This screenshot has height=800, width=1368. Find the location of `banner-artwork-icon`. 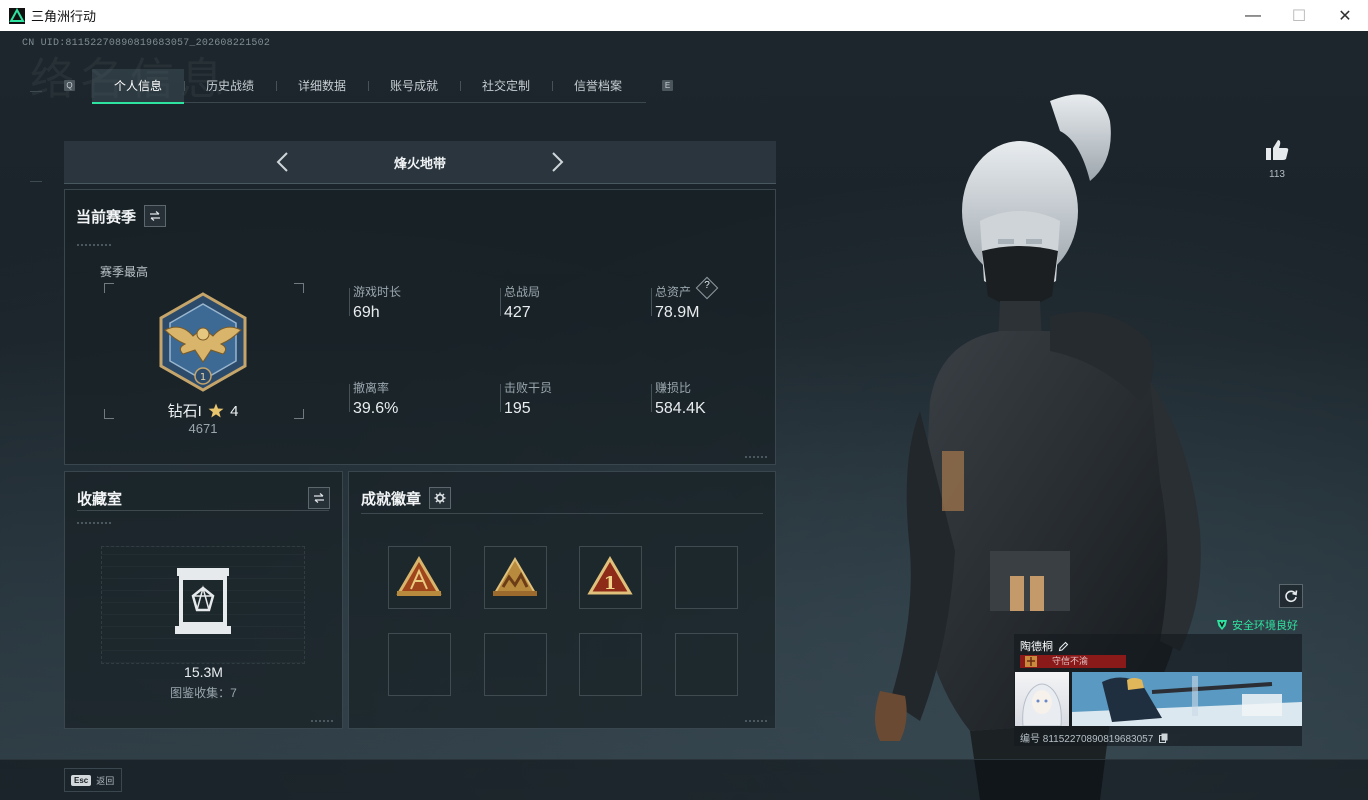

banner-artwork-icon is located at coordinates (1187, 699).